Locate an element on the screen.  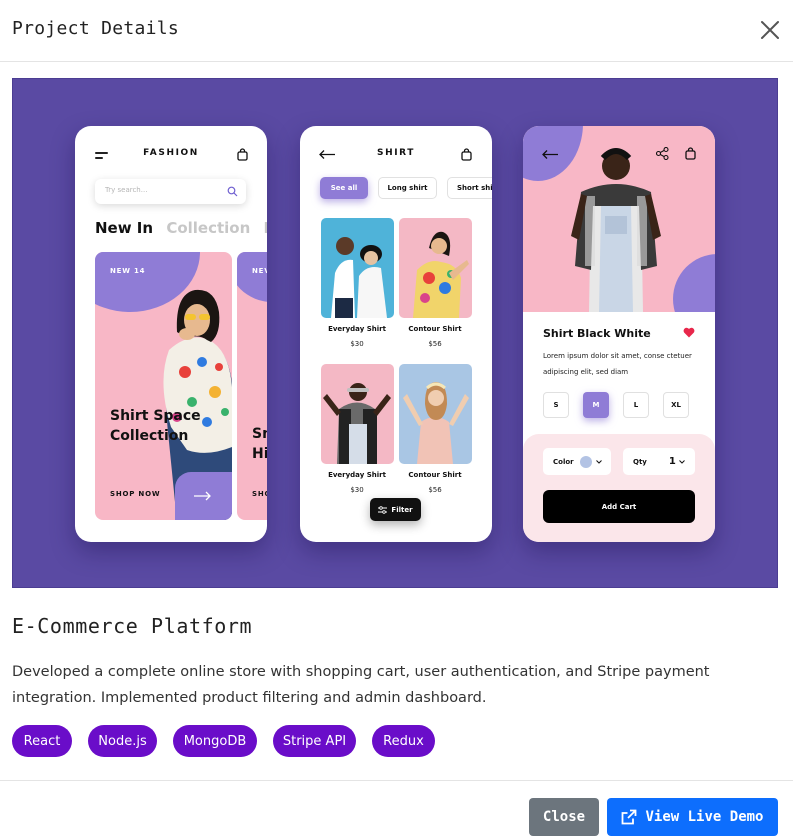
size-option-l: L is located at coordinates (636, 405).